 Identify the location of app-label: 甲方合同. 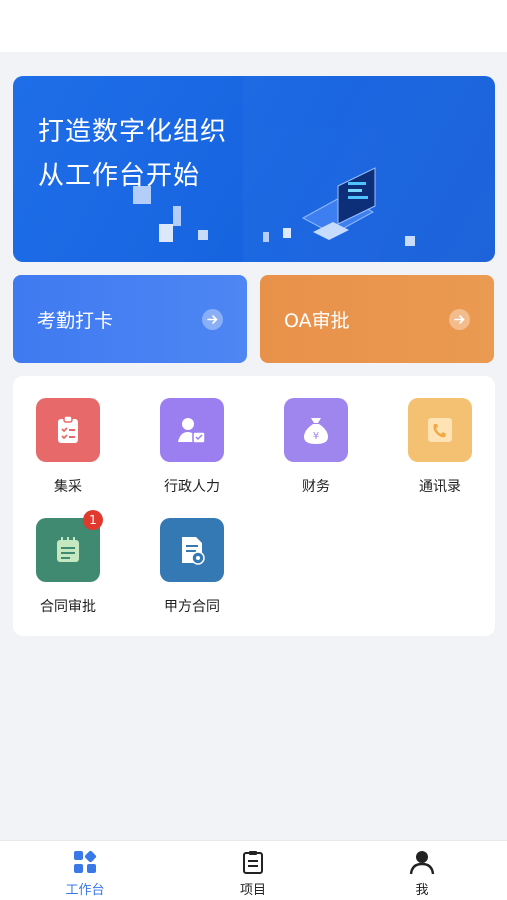
(192, 607).